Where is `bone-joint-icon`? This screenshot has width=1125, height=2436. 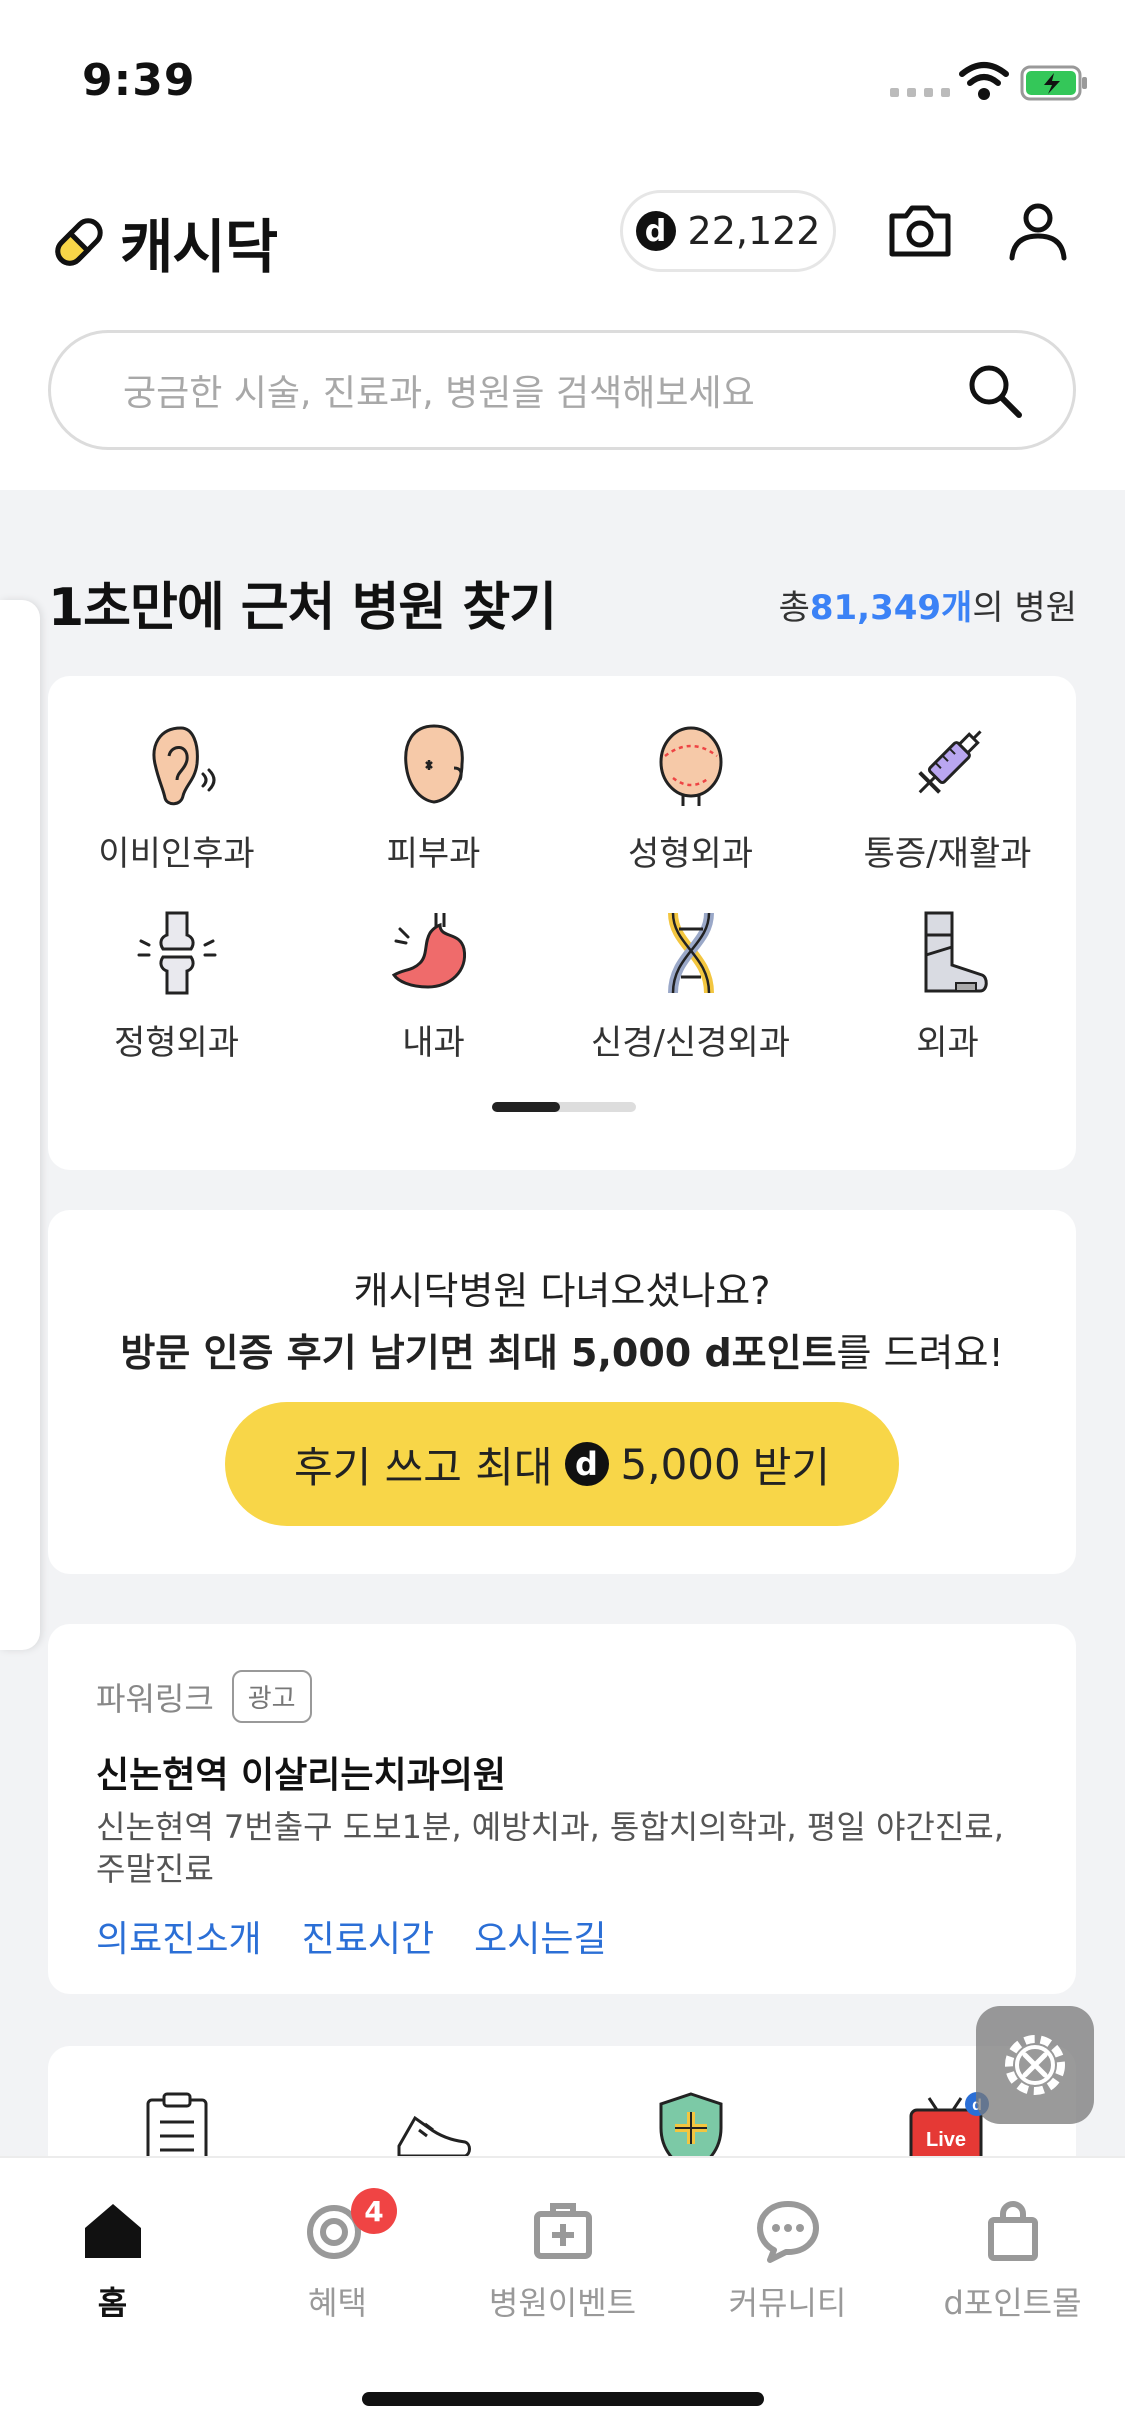 bone-joint-icon is located at coordinates (176, 953).